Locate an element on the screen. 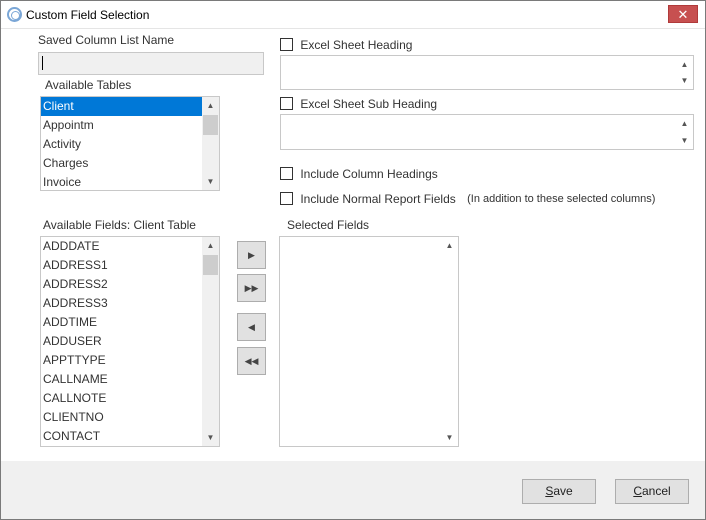 The width and height of the screenshot is (706, 520). list-item: ADDRESS3 is located at coordinates (130, 303).